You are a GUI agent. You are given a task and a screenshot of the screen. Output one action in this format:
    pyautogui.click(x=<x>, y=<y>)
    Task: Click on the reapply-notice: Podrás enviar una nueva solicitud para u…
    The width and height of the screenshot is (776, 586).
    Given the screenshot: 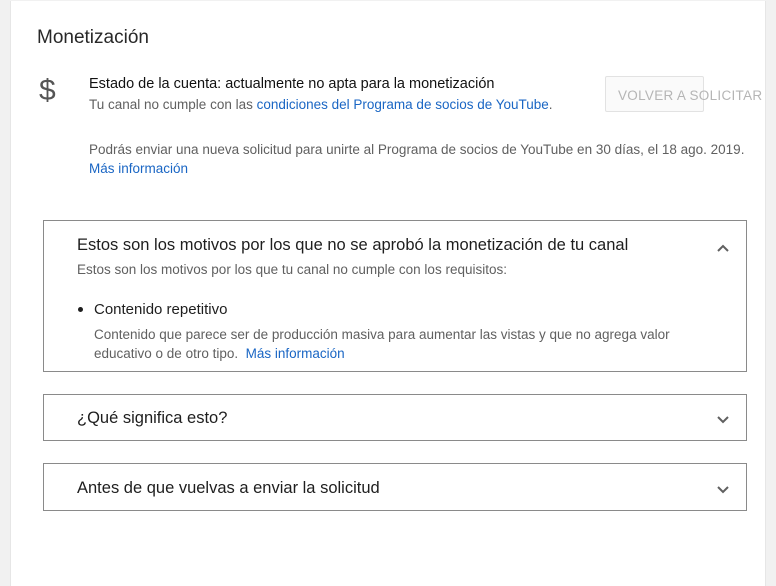 What is the action you would take?
    pyautogui.click(x=419, y=159)
    